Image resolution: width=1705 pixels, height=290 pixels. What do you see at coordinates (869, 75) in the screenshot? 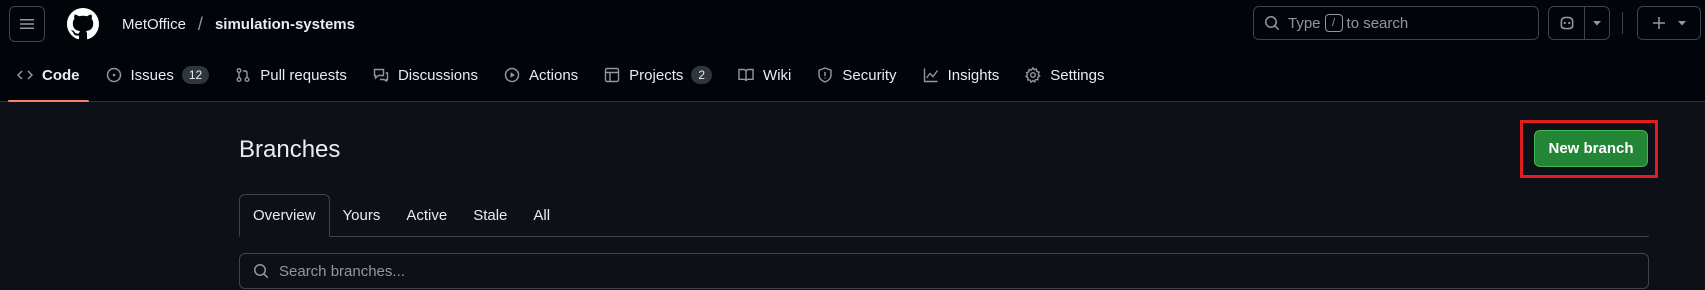
I see `tab-label: Security` at bounding box center [869, 75].